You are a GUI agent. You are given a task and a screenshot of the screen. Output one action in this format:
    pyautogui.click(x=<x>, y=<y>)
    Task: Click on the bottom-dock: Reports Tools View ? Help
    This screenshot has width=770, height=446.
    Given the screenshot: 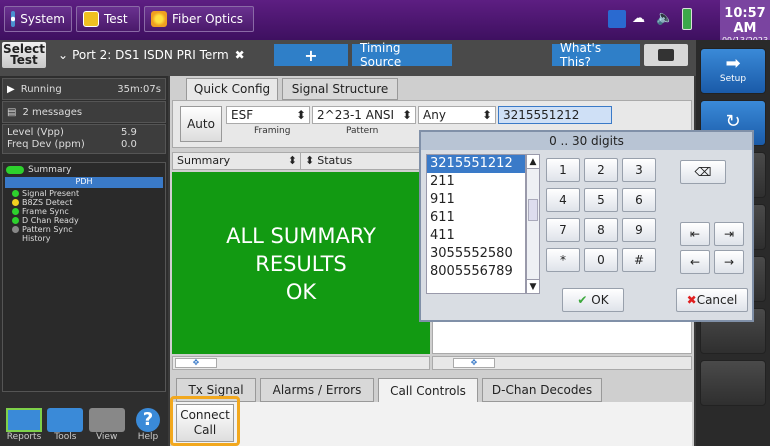 What is the action you would take?
    pyautogui.click(x=86, y=427)
    